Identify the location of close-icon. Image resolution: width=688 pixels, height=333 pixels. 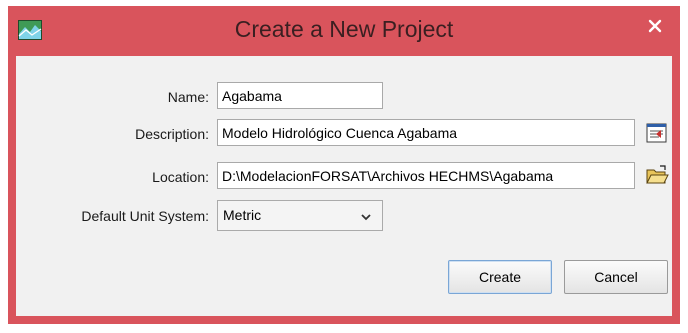
(655, 26).